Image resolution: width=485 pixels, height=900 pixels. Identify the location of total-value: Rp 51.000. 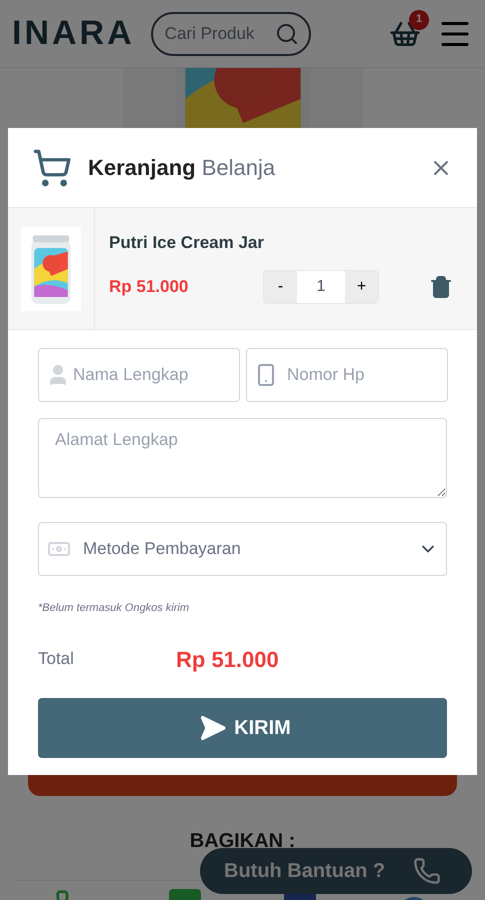
(227, 660).